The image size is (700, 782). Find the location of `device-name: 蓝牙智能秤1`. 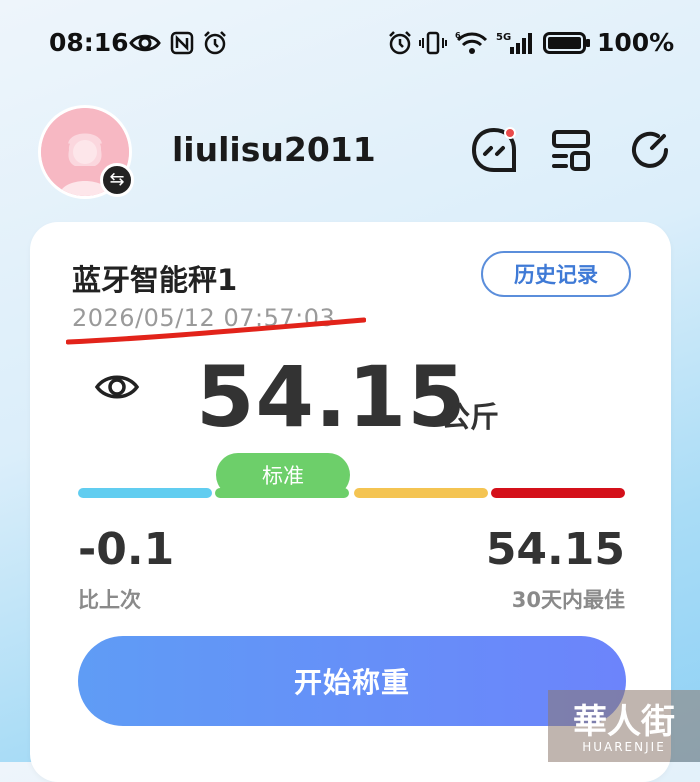

device-name: 蓝牙智能秤1 is located at coordinates (155, 280).